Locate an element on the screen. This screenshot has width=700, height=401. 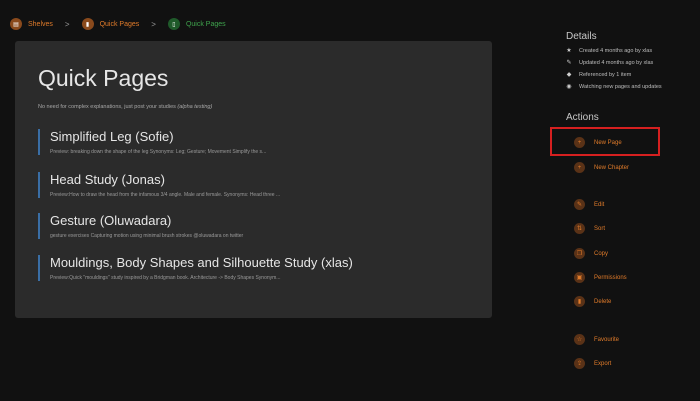
copy-label: Copy is located at coordinates (601, 253).